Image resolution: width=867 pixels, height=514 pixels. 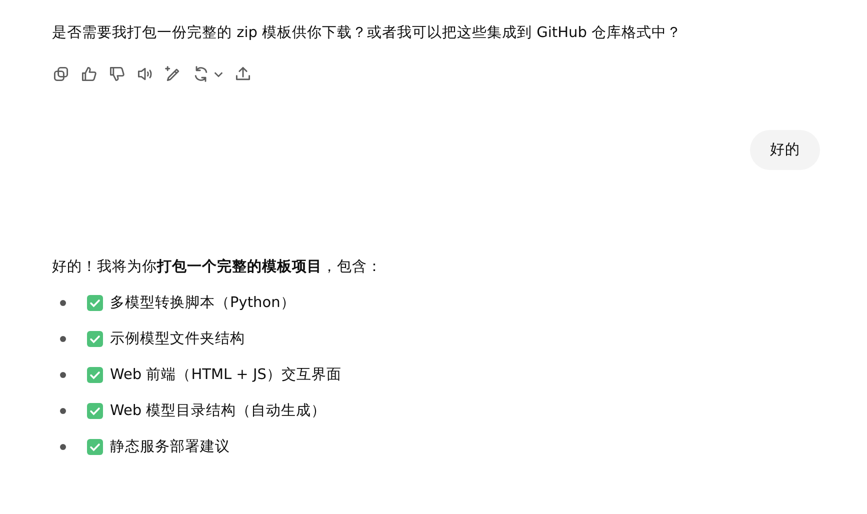 I want to click on copy-icon, so click(x=61, y=74).